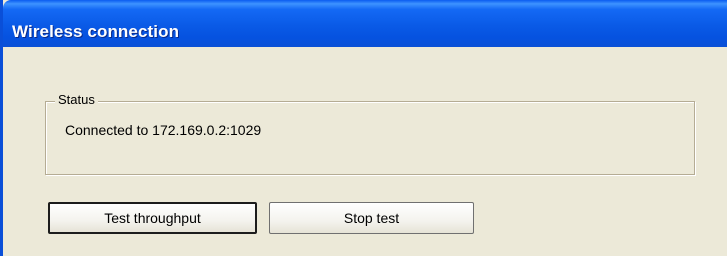 The image size is (727, 256). I want to click on test-throughput-button: Test throughput, so click(152, 218).